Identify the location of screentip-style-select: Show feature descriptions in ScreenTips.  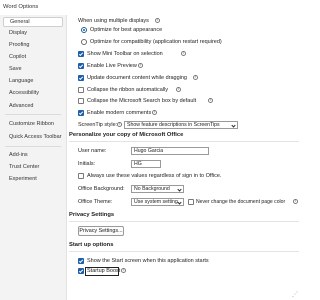
(181, 125).